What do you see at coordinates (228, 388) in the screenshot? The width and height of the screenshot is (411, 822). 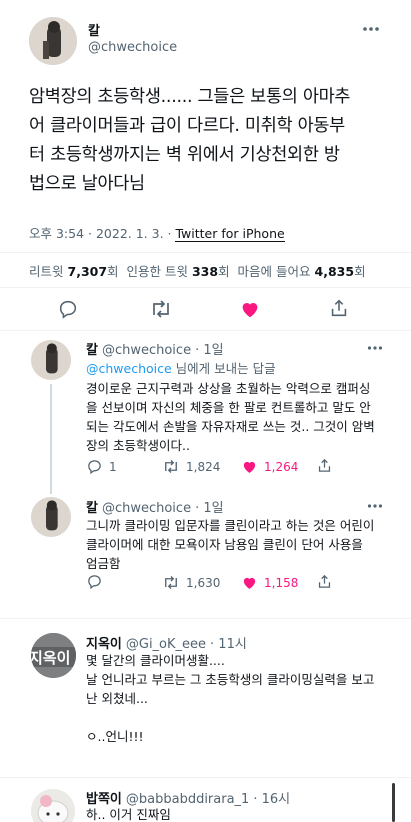 I see `reply-text-line: 경이로운 근지구력과 상상을 초월하는 악력으로 캠퍼싱` at bounding box center [228, 388].